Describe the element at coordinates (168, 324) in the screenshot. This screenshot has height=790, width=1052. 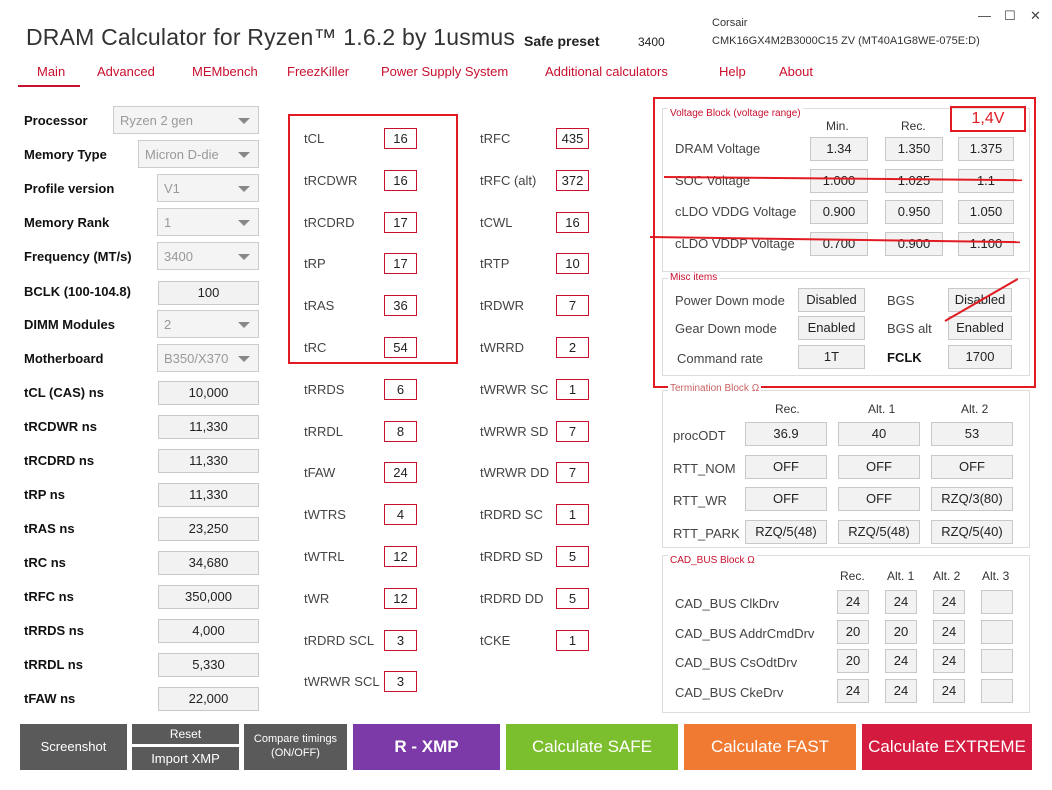
I see `dimm-modules-value: 2` at that location.